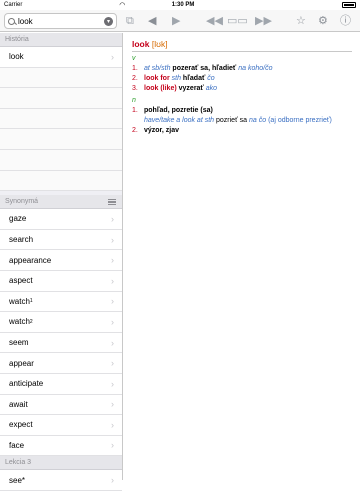 Image resolution: width=360 pixels, height=491 pixels. I want to click on synonym-item: appear ›, so click(61, 363).